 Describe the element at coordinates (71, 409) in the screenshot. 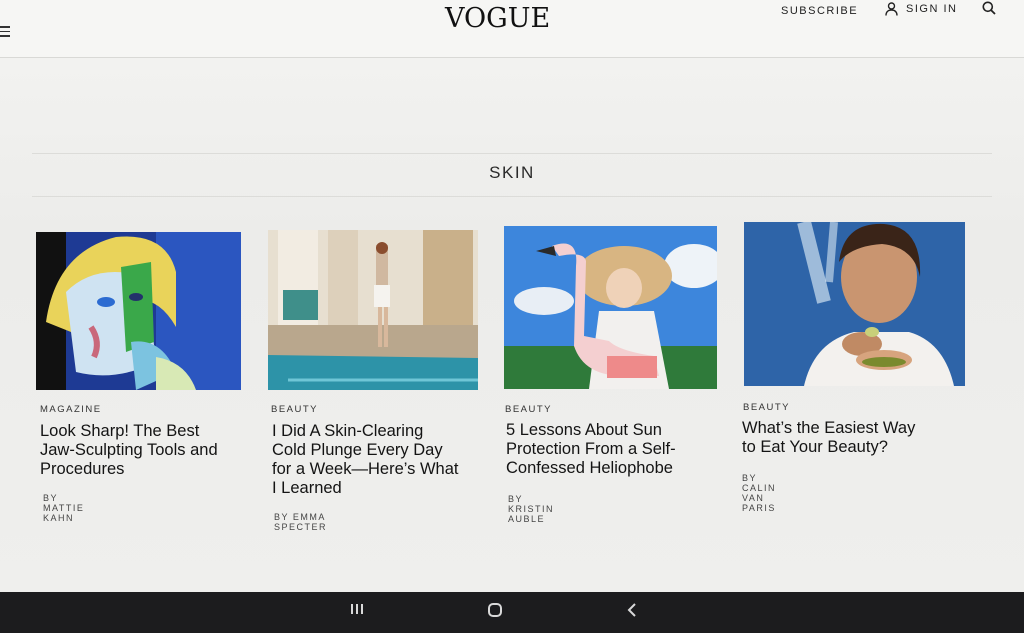

I see `article-category: MAGAZINE` at that location.